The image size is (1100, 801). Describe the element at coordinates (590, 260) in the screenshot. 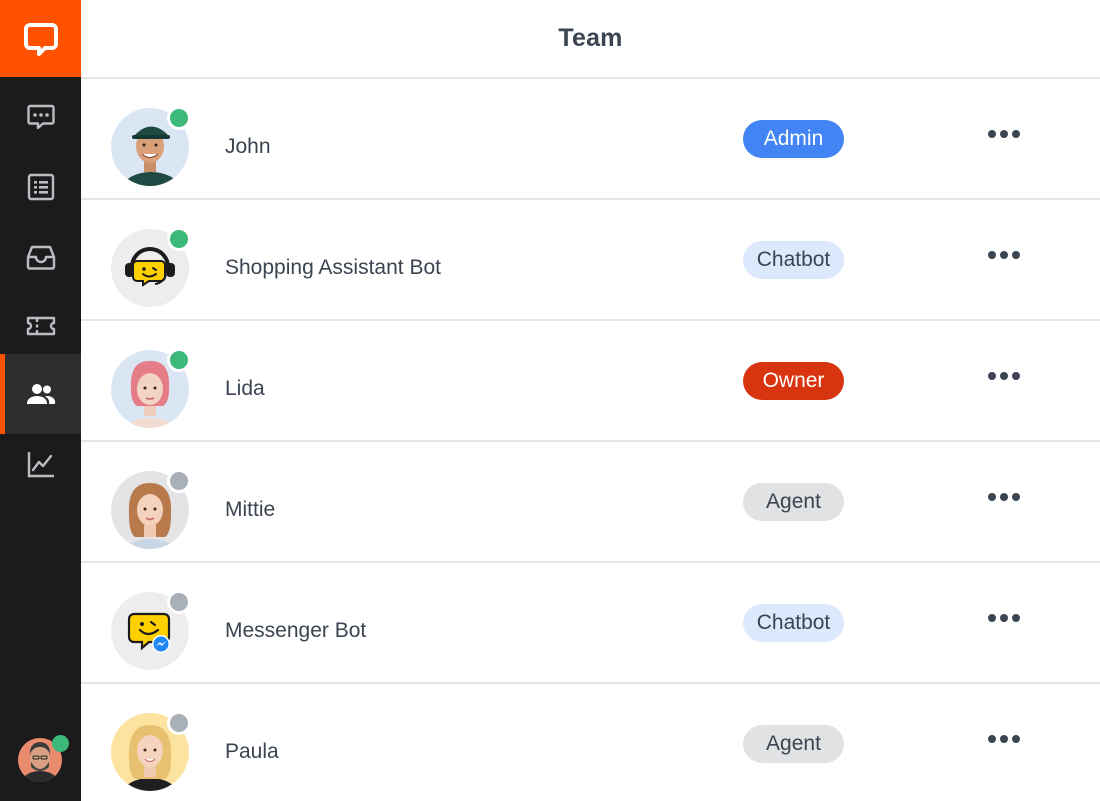

I see `table-row: Shopping Assistant Bot Chatbot` at that location.